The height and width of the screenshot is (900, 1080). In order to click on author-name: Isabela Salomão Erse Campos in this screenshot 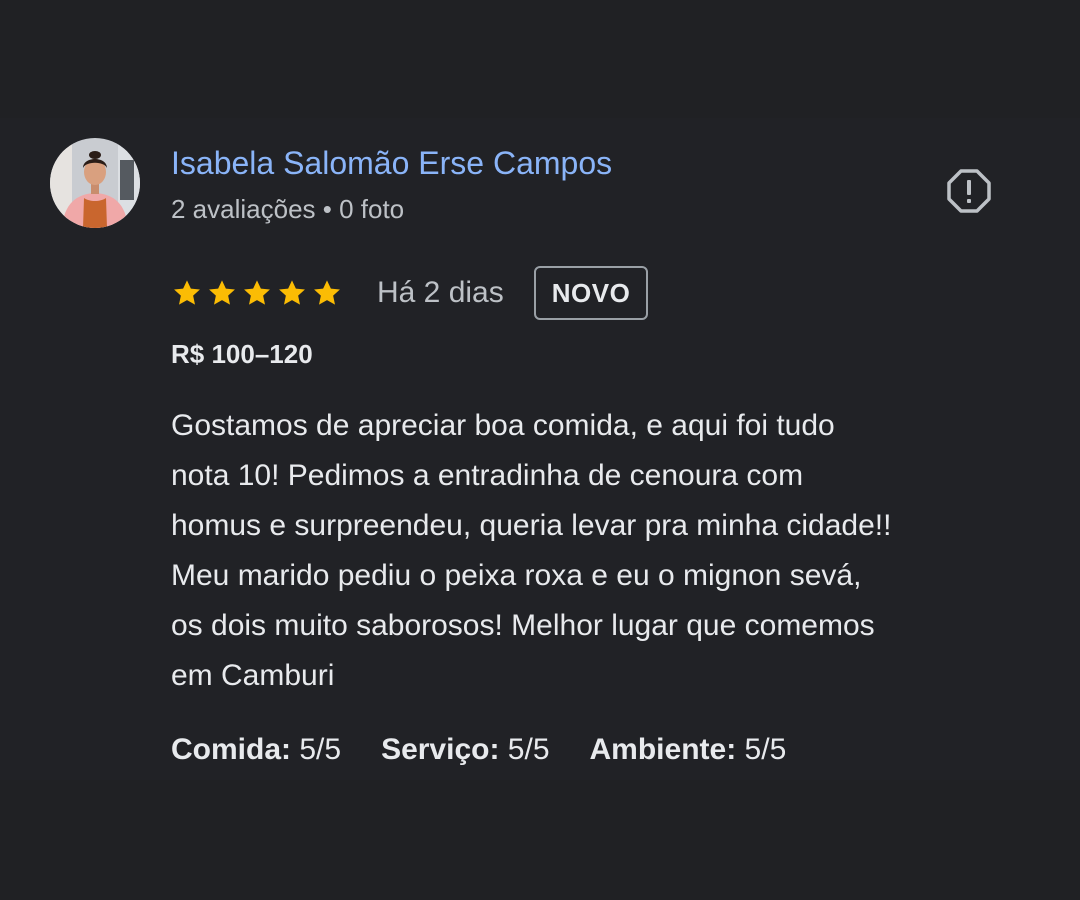, I will do `click(391, 163)`.